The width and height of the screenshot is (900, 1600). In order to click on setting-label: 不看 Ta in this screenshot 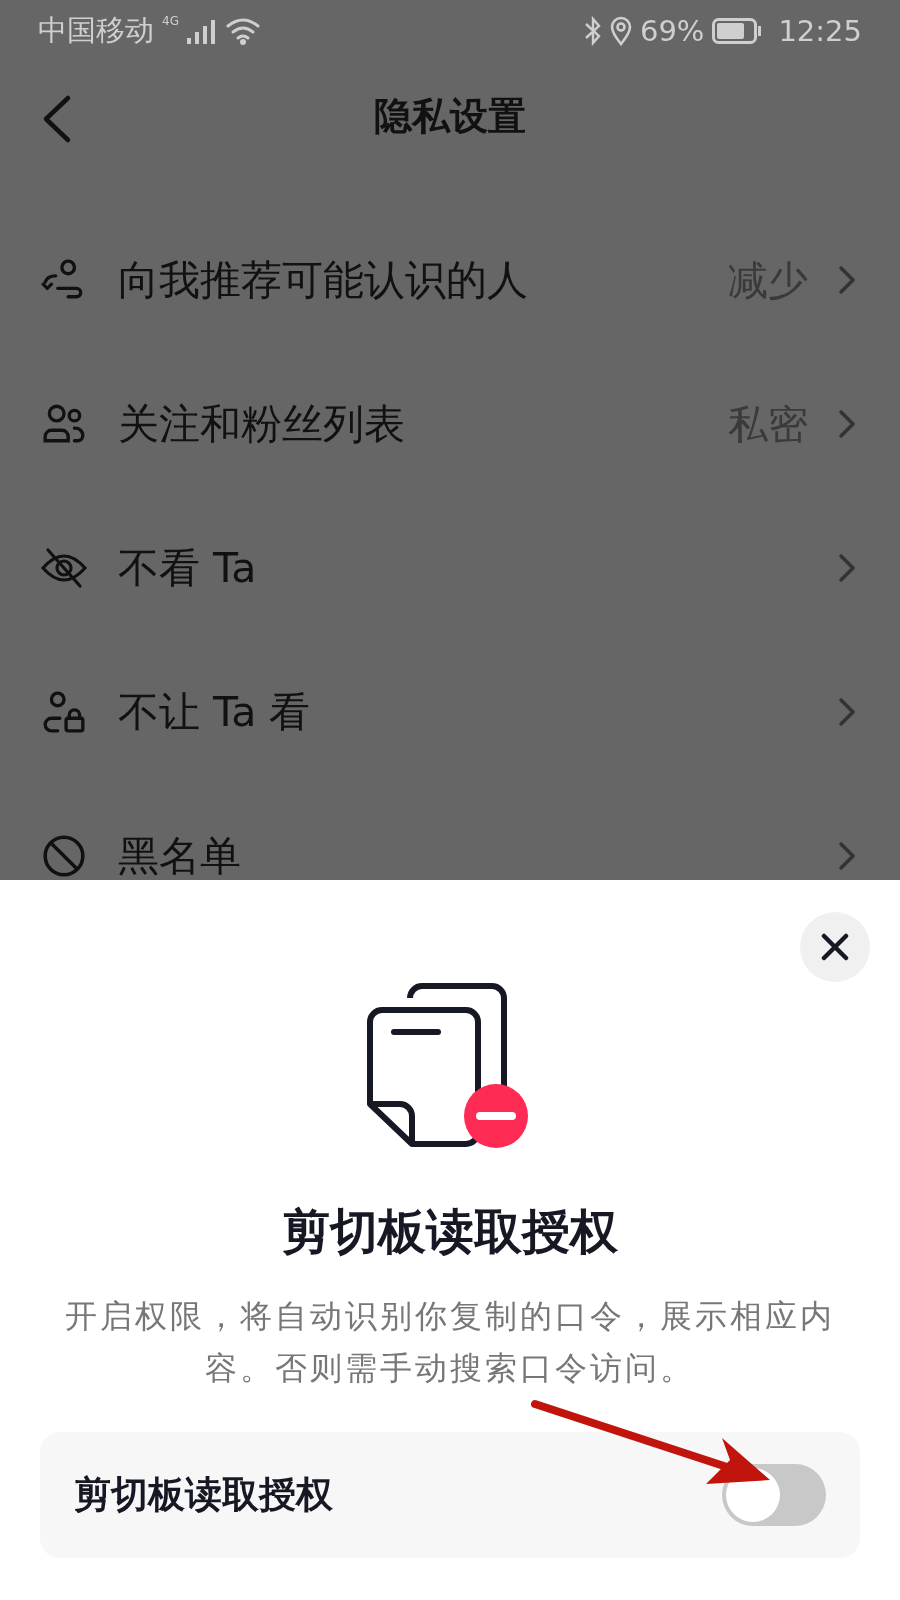, I will do `click(463, 568)`.